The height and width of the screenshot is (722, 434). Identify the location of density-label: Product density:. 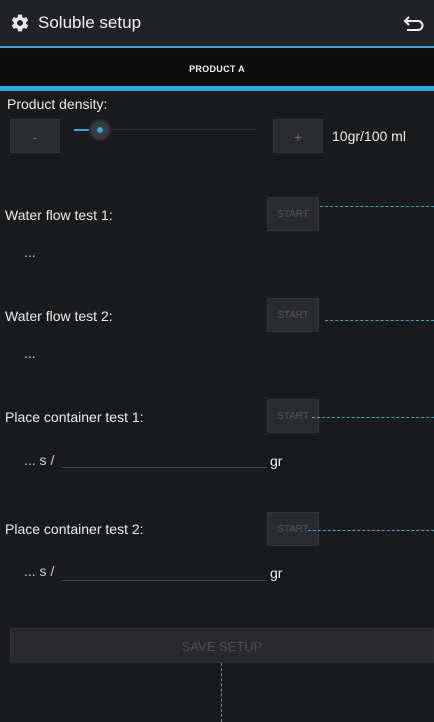
(57, 104).